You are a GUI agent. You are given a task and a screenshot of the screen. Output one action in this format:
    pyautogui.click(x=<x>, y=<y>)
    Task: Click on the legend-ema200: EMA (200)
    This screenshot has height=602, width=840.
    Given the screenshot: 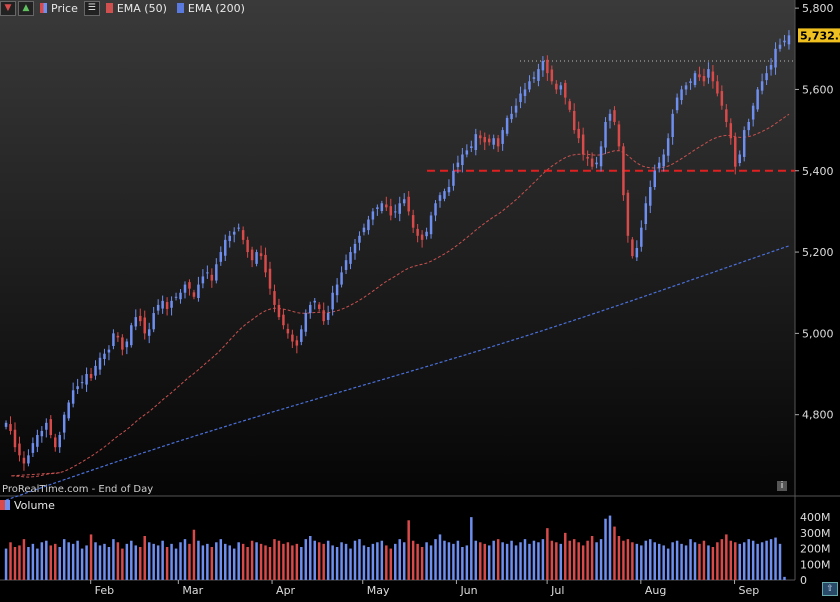 What is the action you would take?
    pyautogui.click(x=210, y=8)
    